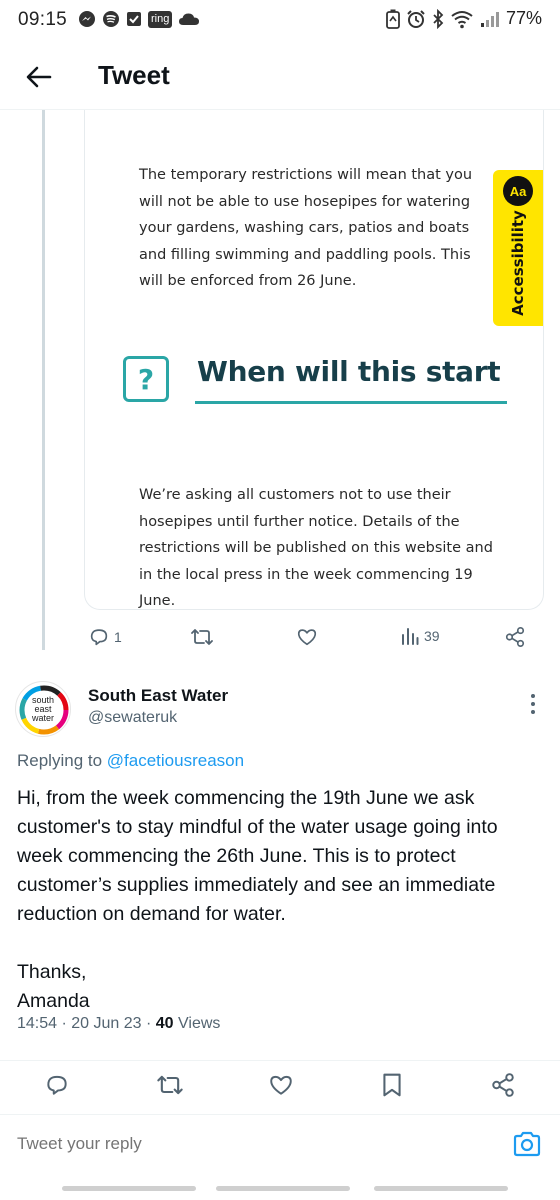 Image resolution: width=560 pixels, height=1200 pixels. I want to click on bar-chart-icon, so click(410, 636).